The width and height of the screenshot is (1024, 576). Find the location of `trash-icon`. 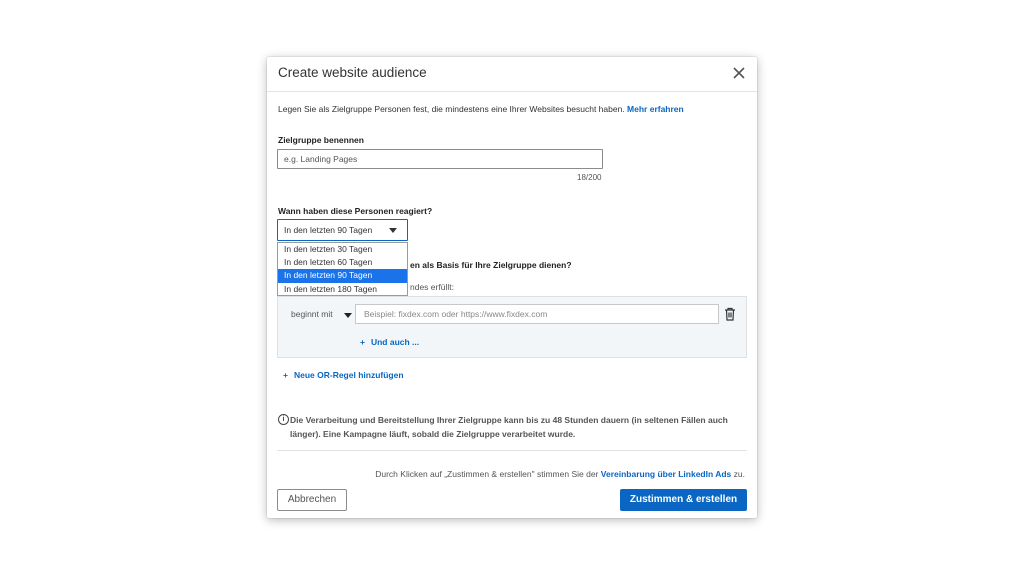

trash-icon is located at coordinates (730, 314).